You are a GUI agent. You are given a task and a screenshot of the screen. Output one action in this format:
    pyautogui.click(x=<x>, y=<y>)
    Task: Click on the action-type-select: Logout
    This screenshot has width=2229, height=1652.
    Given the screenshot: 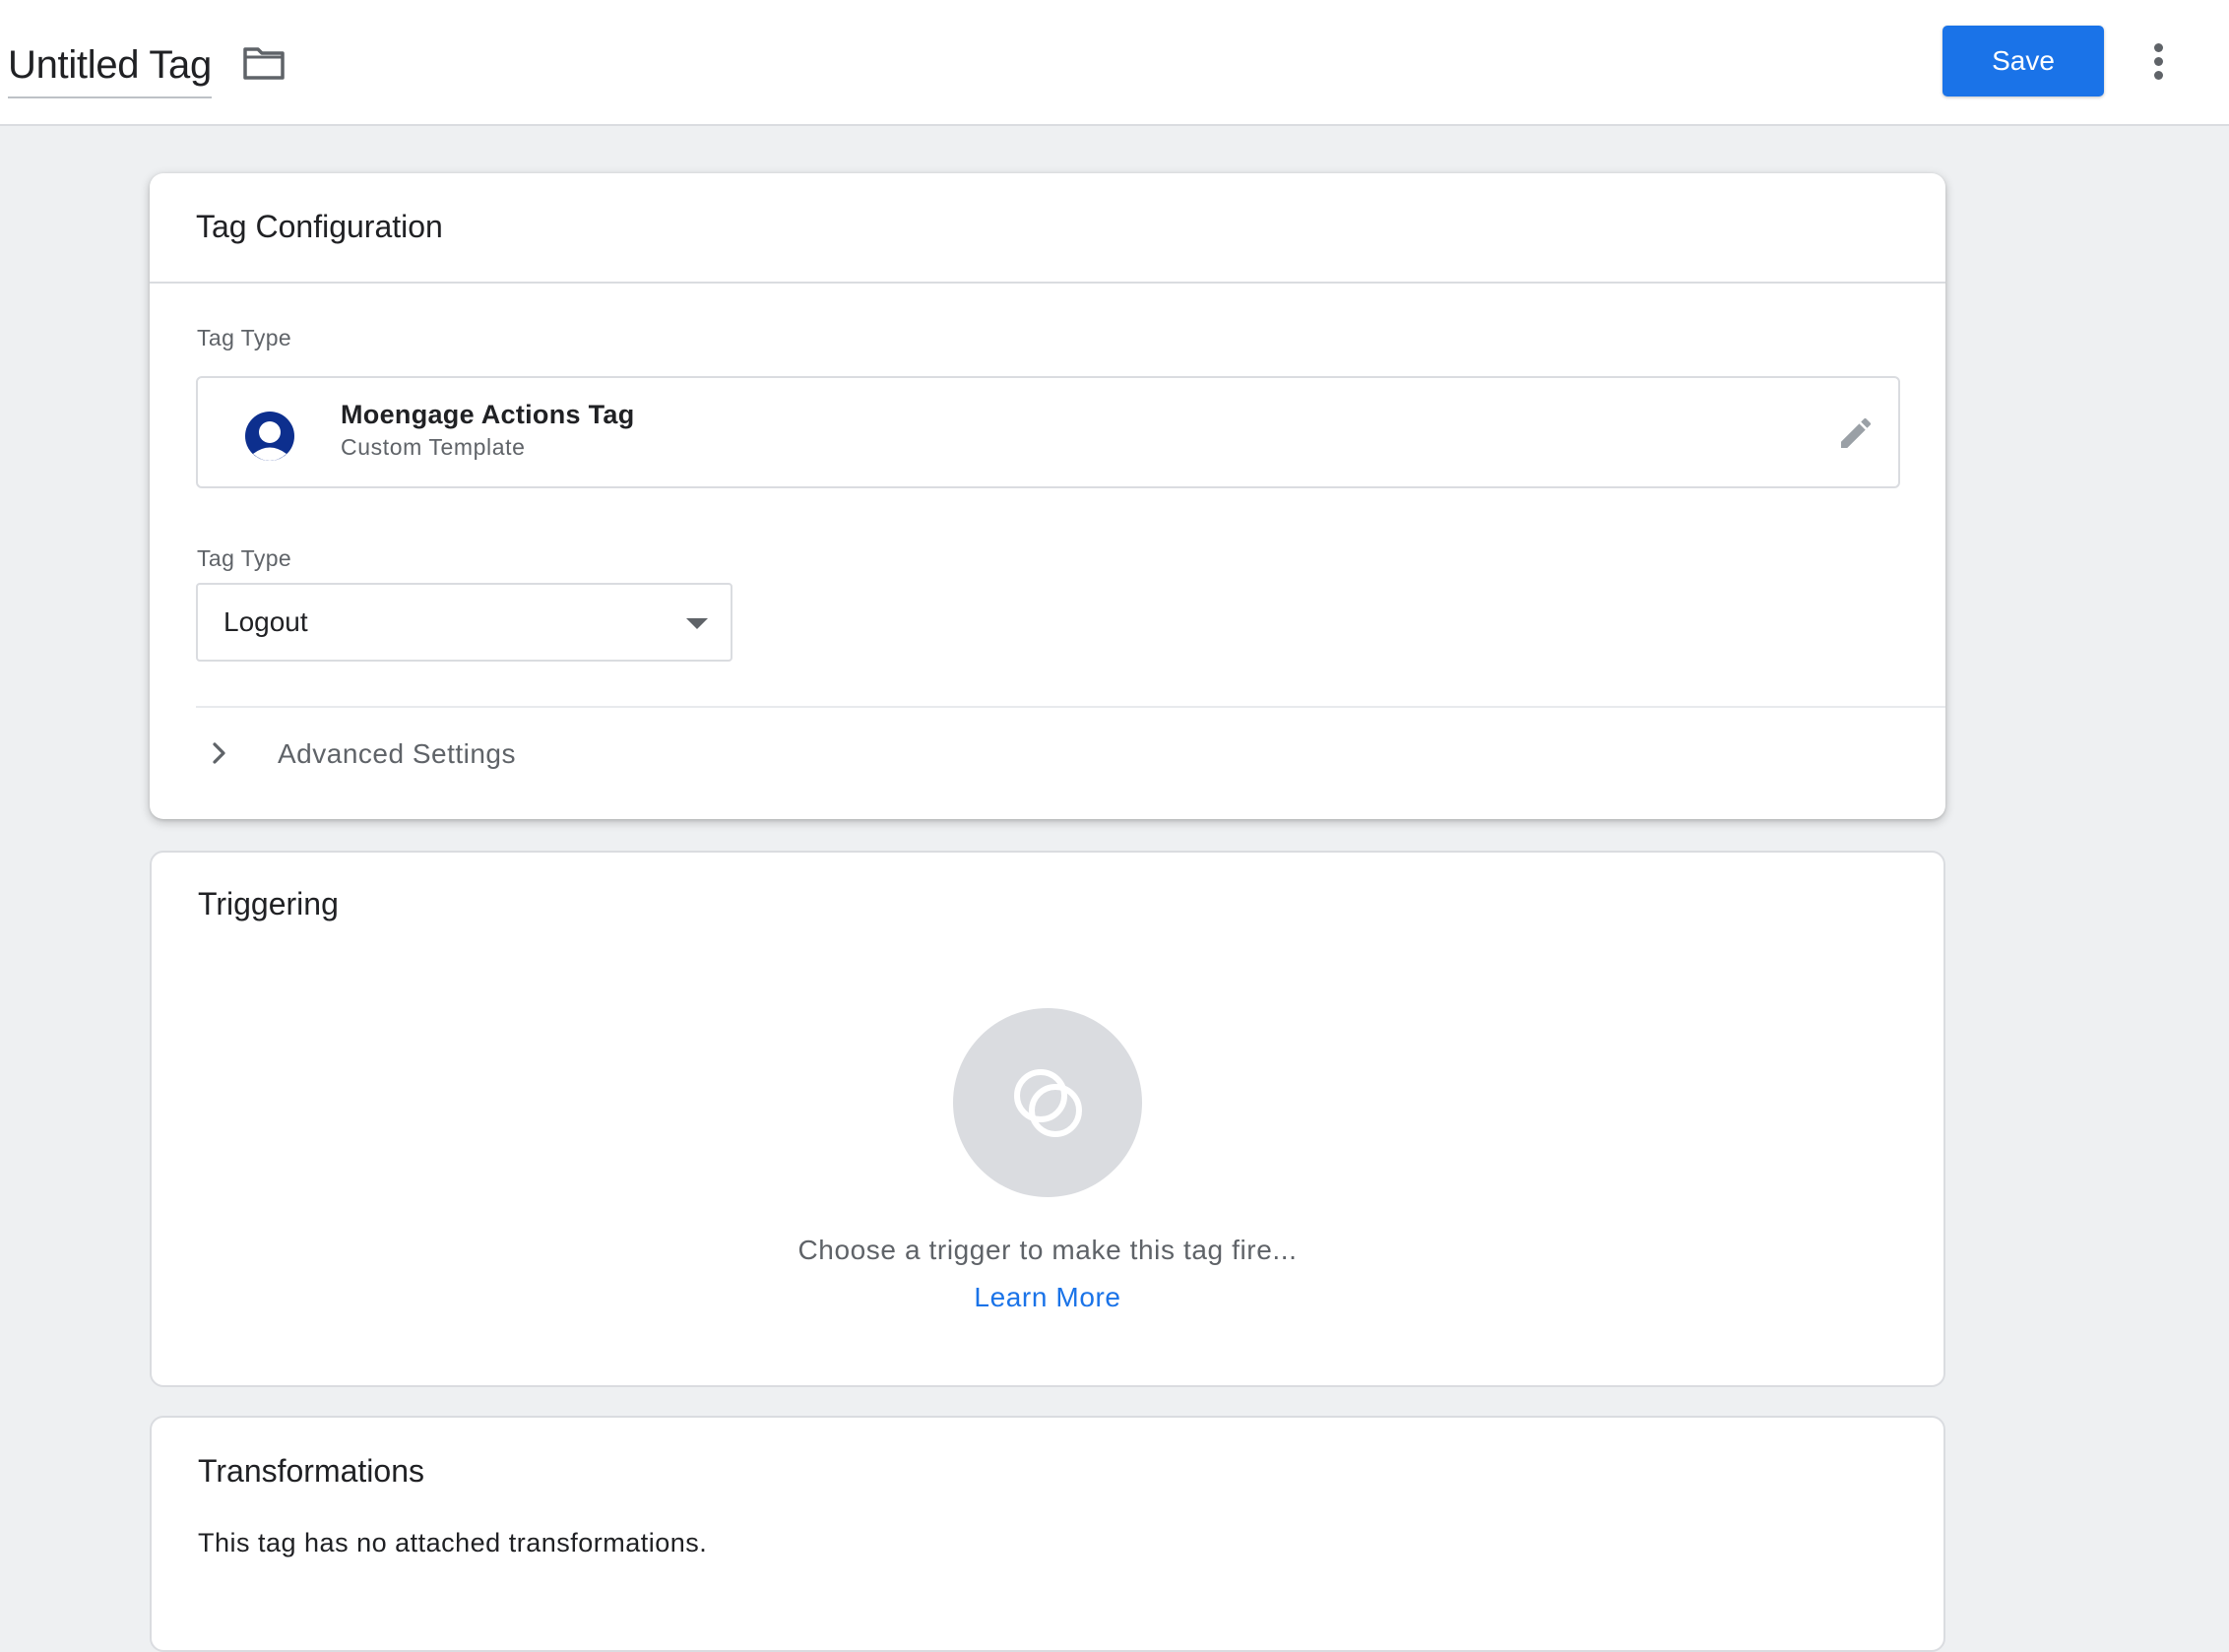 What is the action you would take?
    pyautogui.click(x=464, y=622)
    